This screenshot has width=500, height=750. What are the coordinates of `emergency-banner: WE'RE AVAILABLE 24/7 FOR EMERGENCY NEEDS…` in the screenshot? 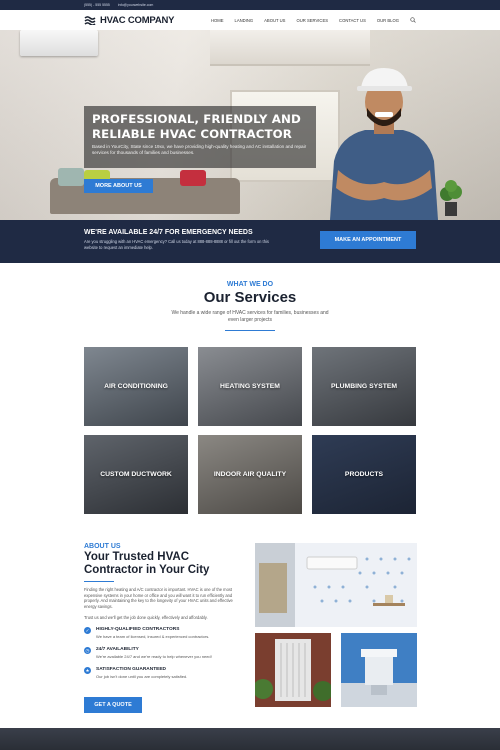 It's located at (250, 241).